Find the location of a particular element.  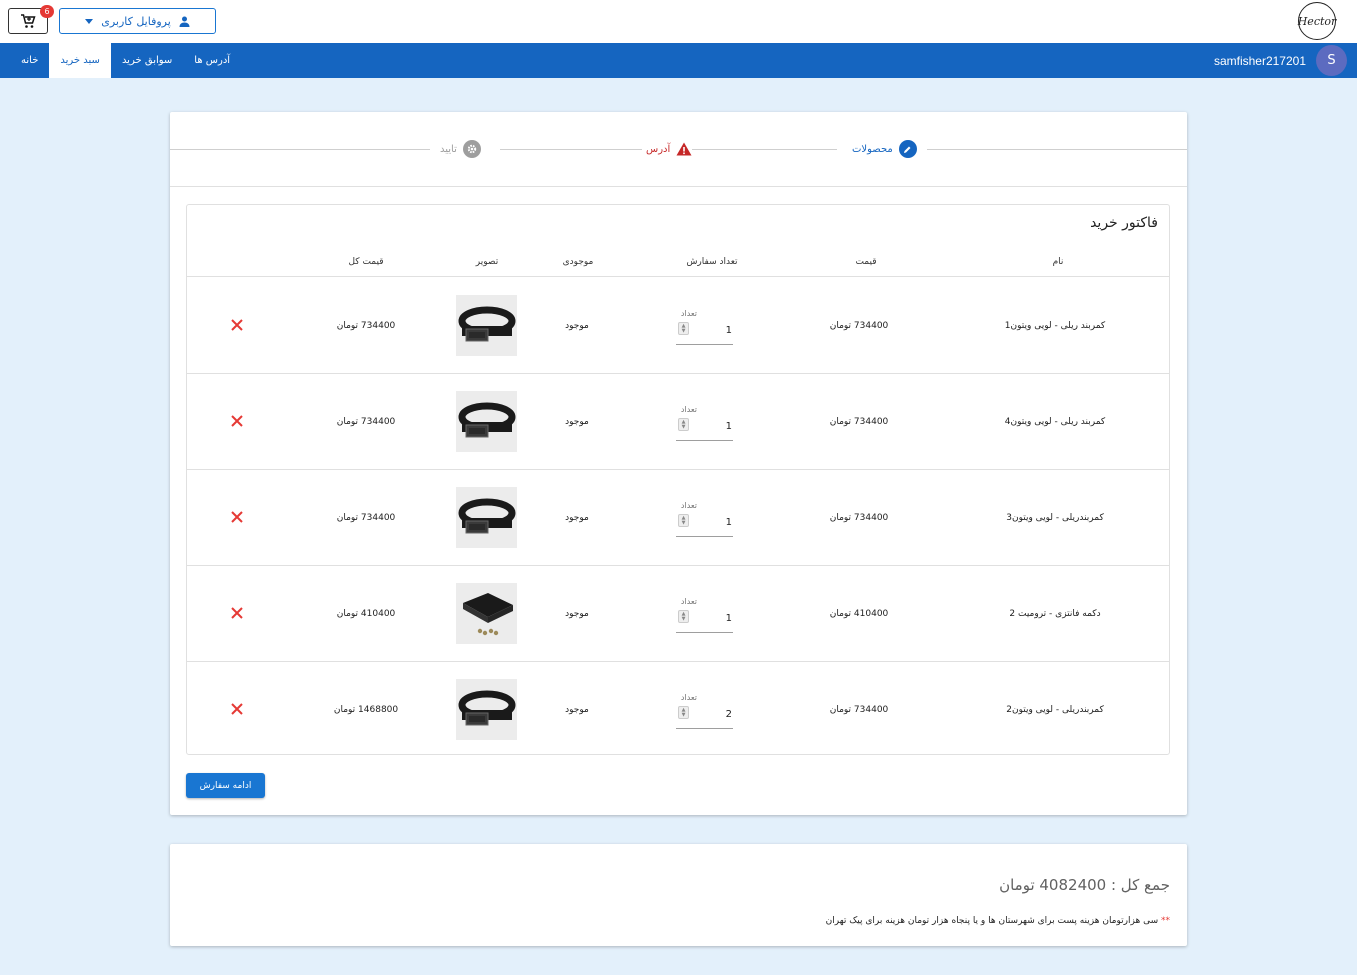

gear-icon is located at coordinates (471, 149).